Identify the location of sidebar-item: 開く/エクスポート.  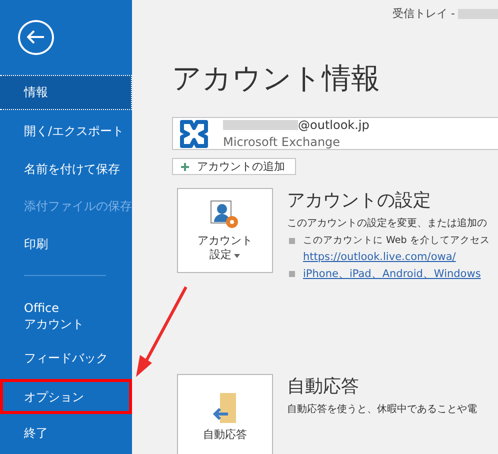
(66, 131).